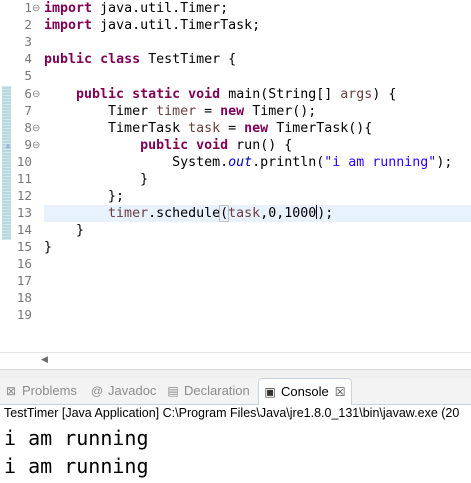 The image size is (471, 483). Describe the element at coordinates (24, 178) in the screenshot. I see `line-number: 11` at that location.